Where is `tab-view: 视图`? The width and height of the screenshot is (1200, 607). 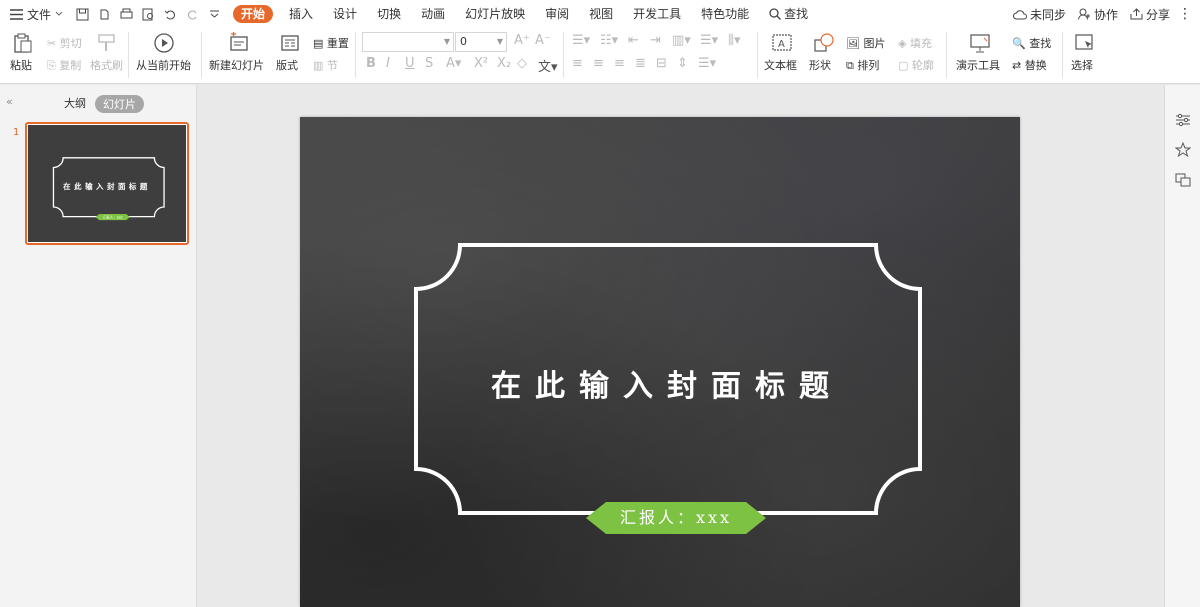 tab-view: 视图 is located at coordinates (601, 14).